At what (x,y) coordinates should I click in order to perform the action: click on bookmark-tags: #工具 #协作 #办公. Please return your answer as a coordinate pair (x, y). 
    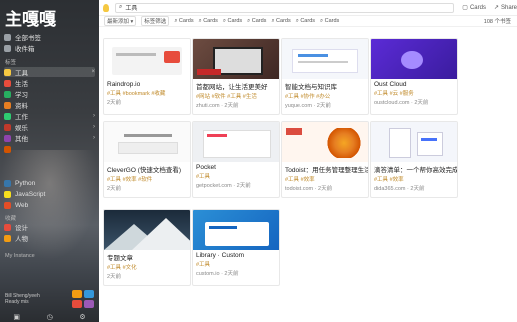
    Looking at the image, I should click on (308, 97).